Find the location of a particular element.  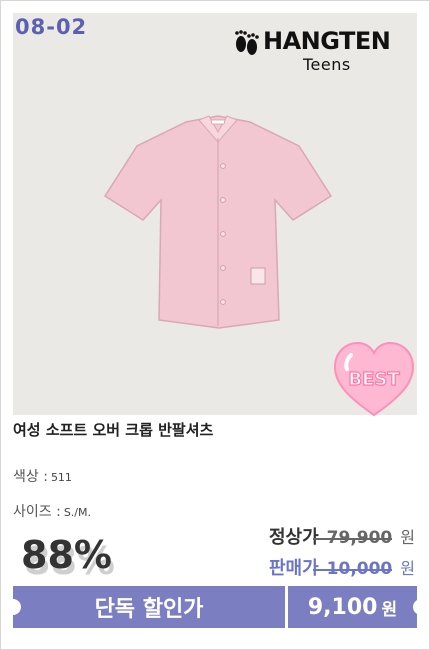

ticket-notch-left is located at coordinates (13, 607).